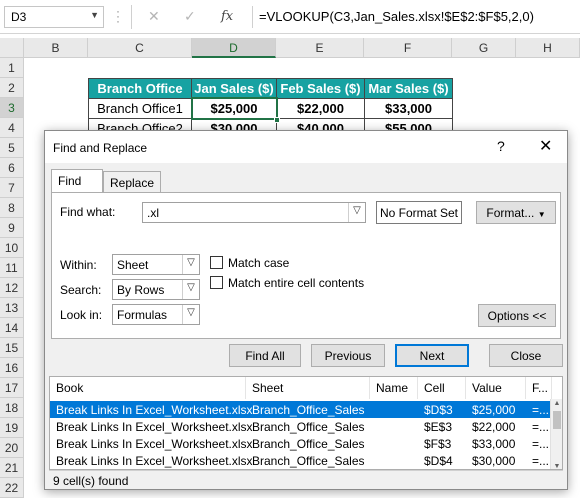  Describe the element at coordinates (94, 15) in the screenshot. I see `chevron-down-icon: ▼` at that location.